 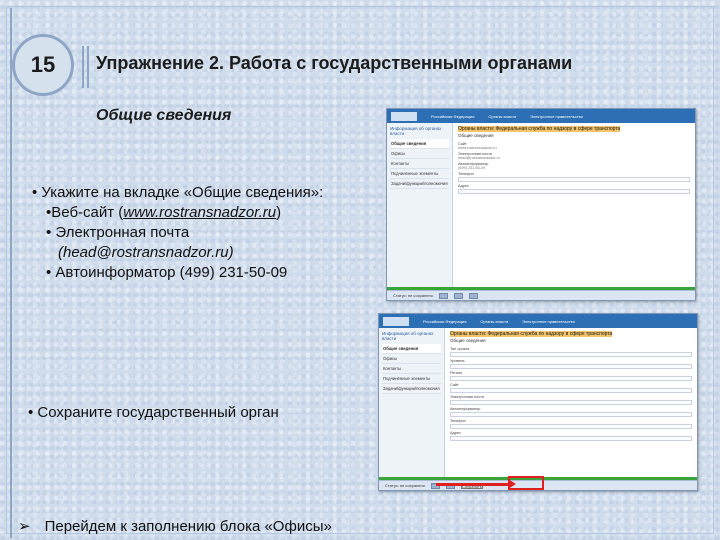 What do you see at coordinates (456, 373) in the screenshot?
I see `field-label: Регион` at bounding box center [456, 373].